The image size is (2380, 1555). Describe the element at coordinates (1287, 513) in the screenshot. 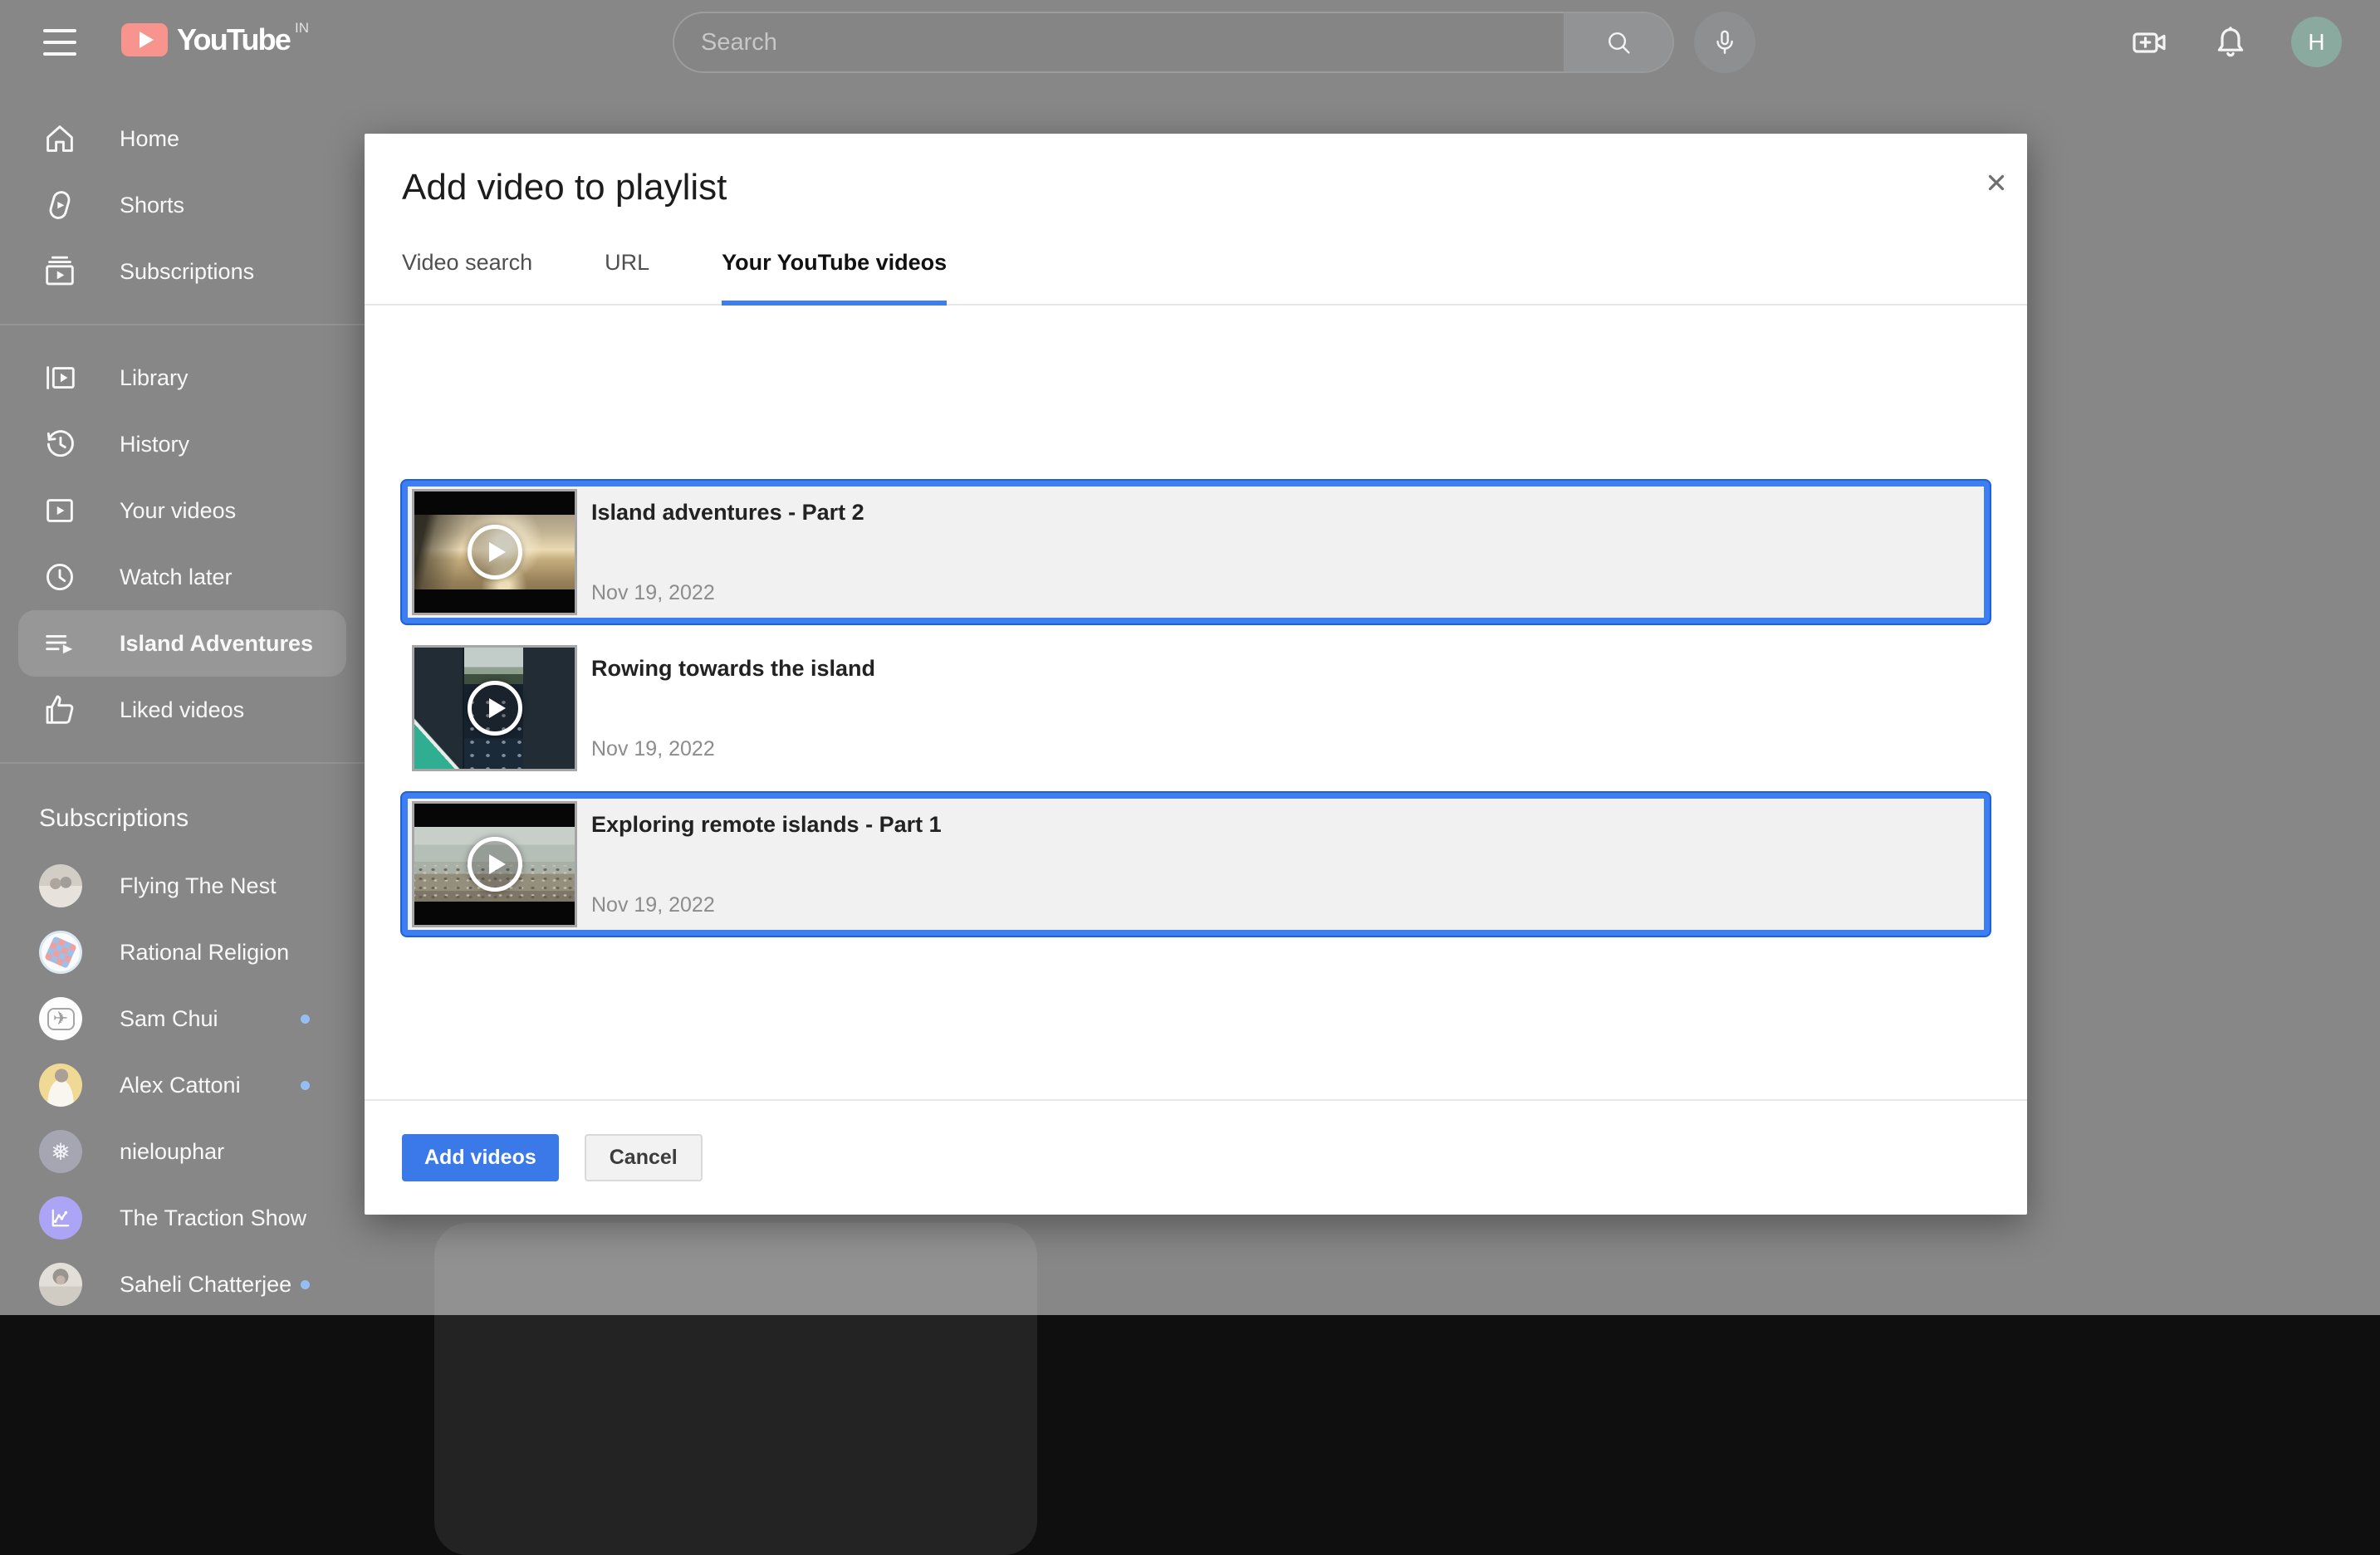

I see `video-title: Island adventures - Part 2` at that location.